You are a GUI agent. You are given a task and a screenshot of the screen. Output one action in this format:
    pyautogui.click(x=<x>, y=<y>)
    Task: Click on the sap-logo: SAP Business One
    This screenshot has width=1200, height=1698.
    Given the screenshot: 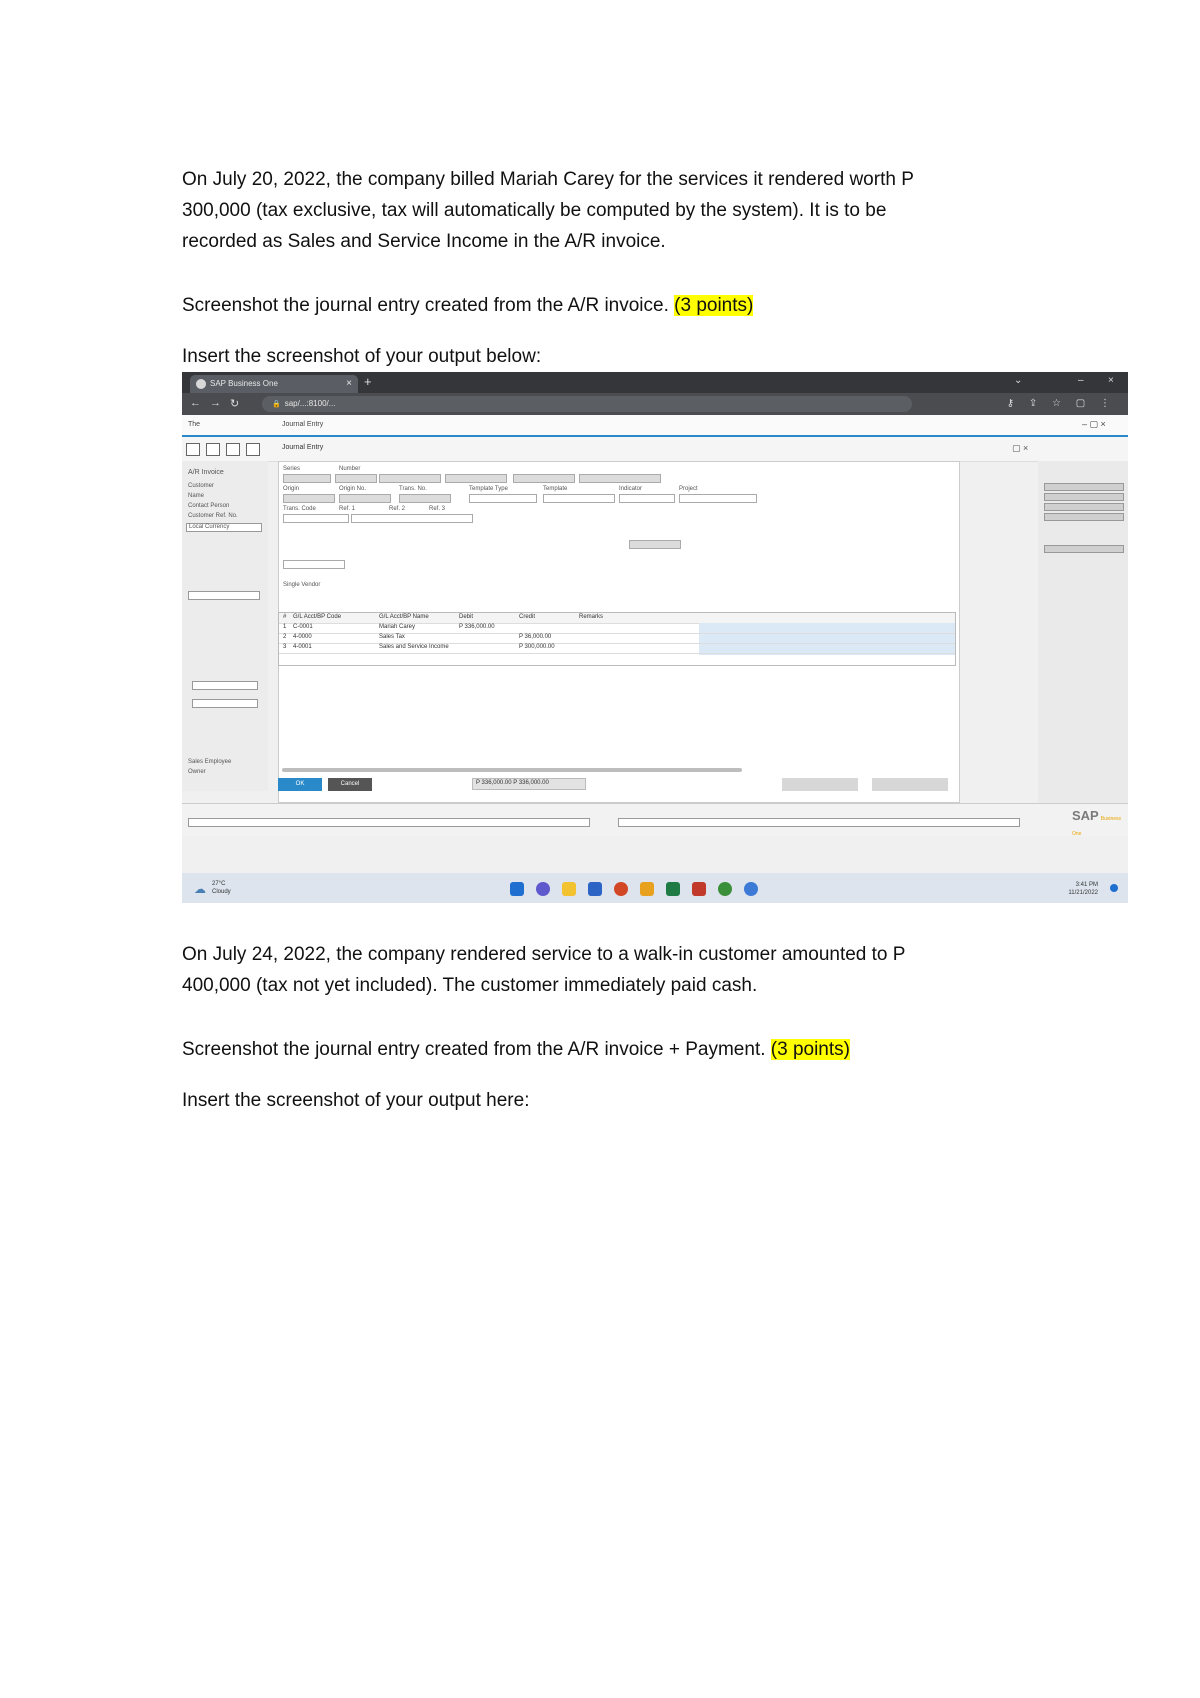 What is the action you would take?
    pyautogui.click(x=1097, y=822)
    